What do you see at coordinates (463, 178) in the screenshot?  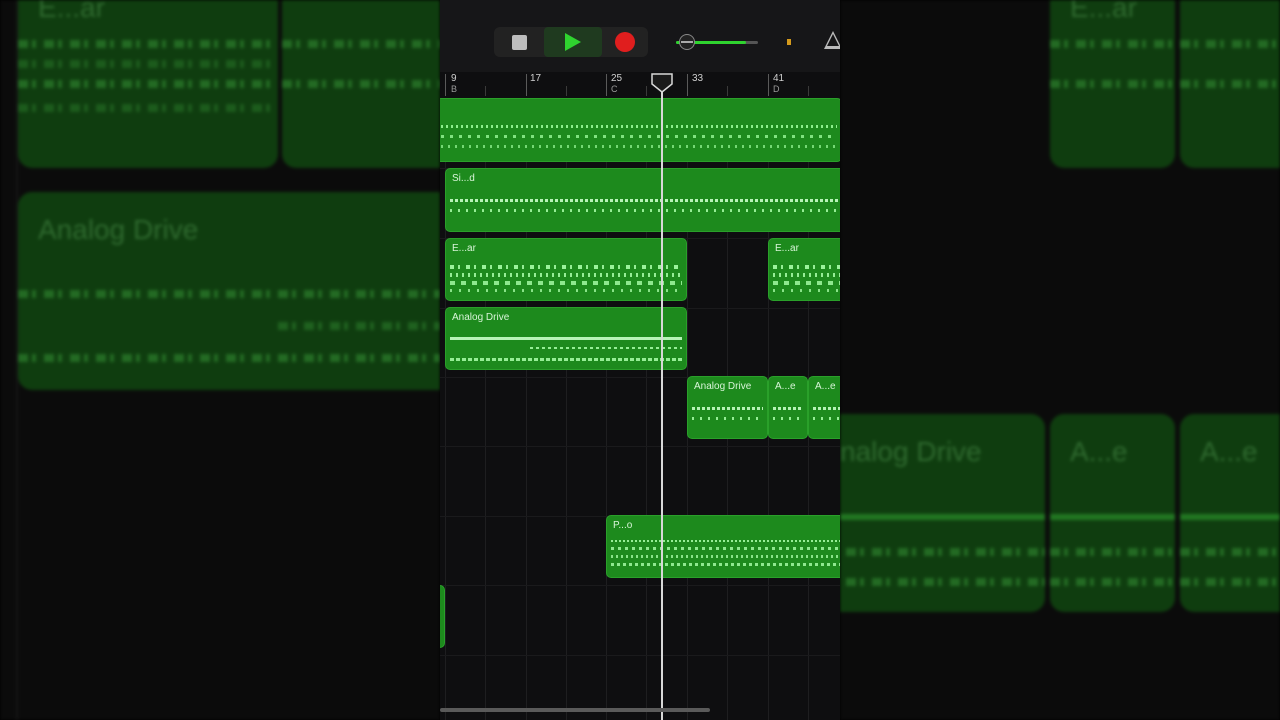 I see `region-name: Si...d` at bounding box center [463, 178].